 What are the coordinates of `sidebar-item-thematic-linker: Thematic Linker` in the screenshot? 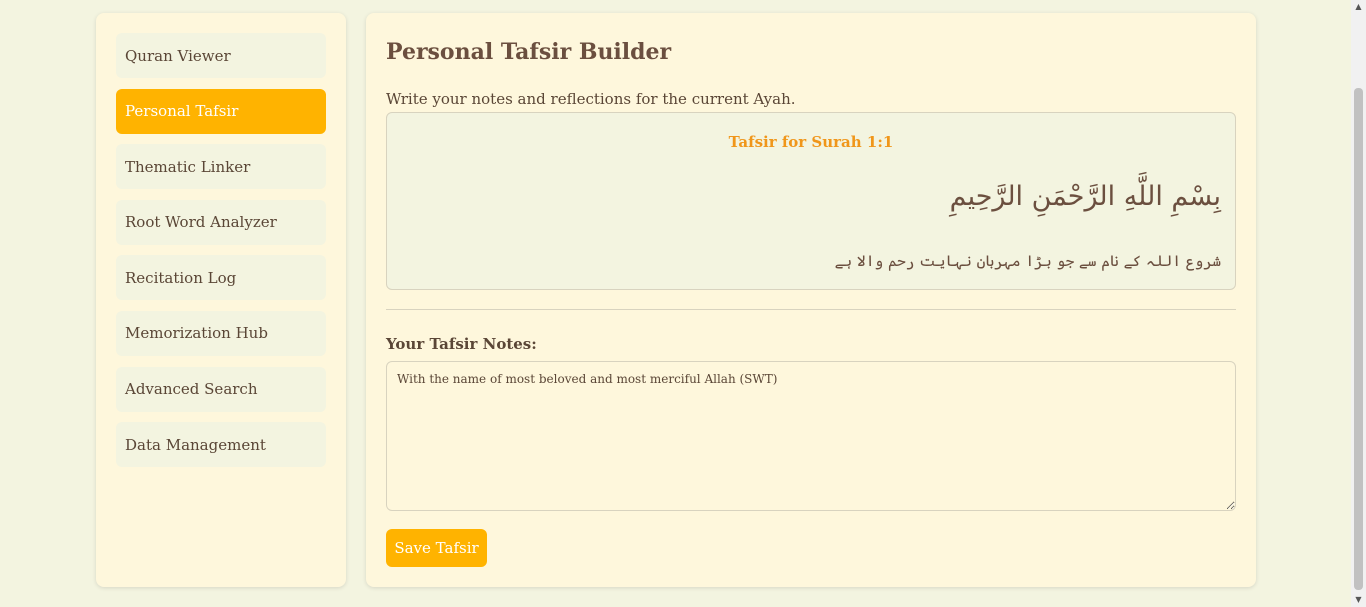 It's located at (221, 167).